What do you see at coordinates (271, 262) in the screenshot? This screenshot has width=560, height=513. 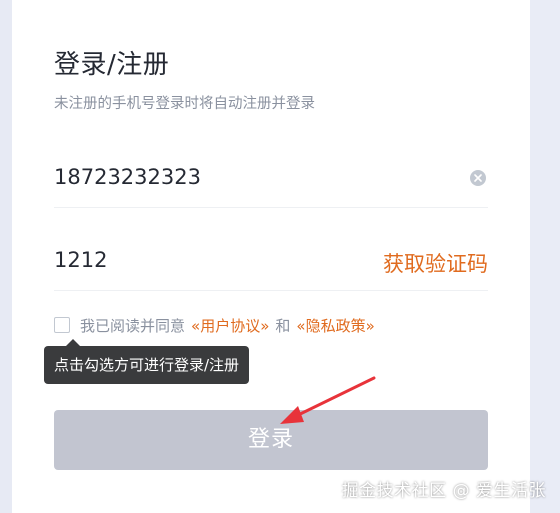 I see `verification-code-field: 1212 获取验证码` at bounding box center [271, 262].